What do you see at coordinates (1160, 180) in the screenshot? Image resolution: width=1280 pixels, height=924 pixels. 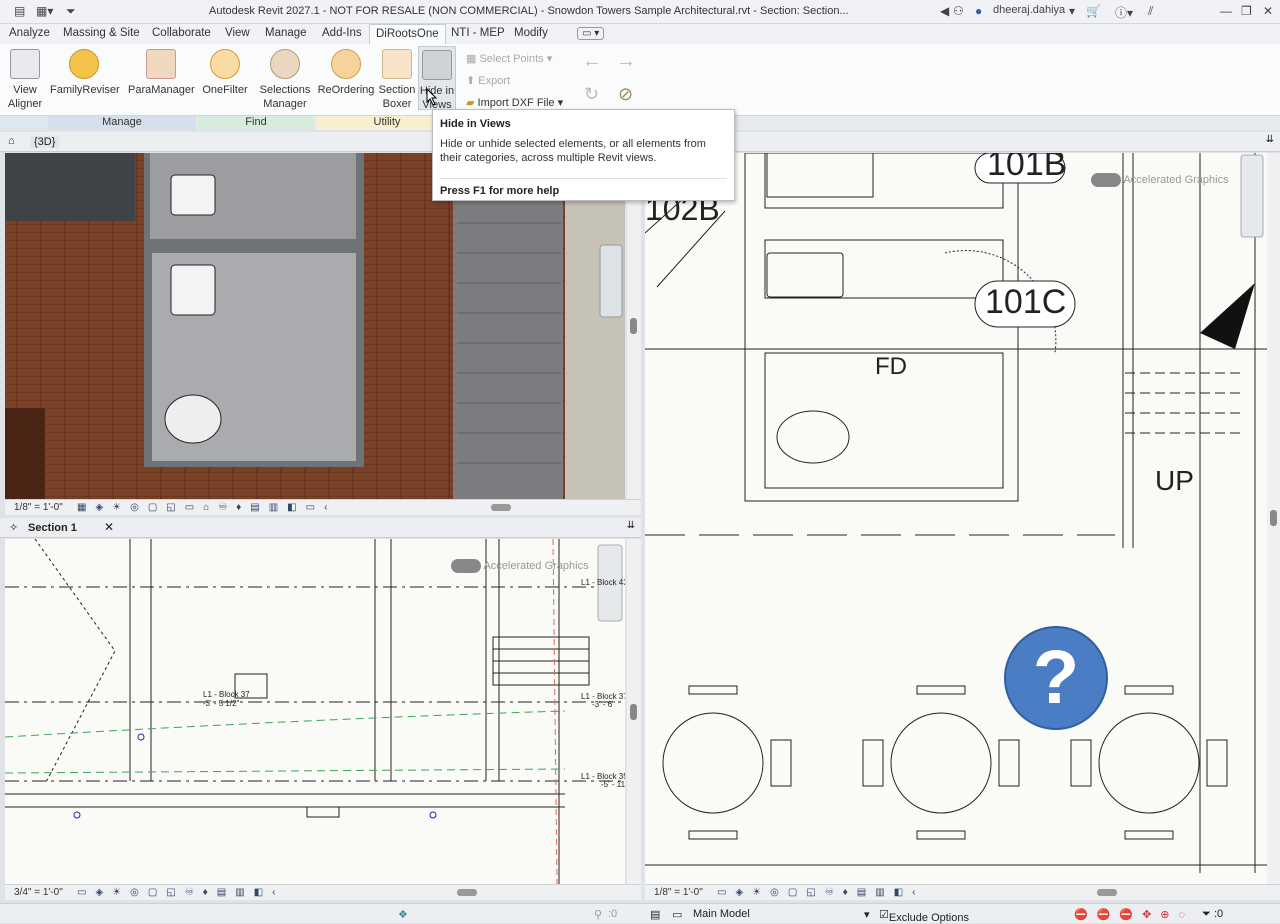 I see `accel-graphics-toggle-plan: Accelerated Graphics` at bounding box center [1160, 180].